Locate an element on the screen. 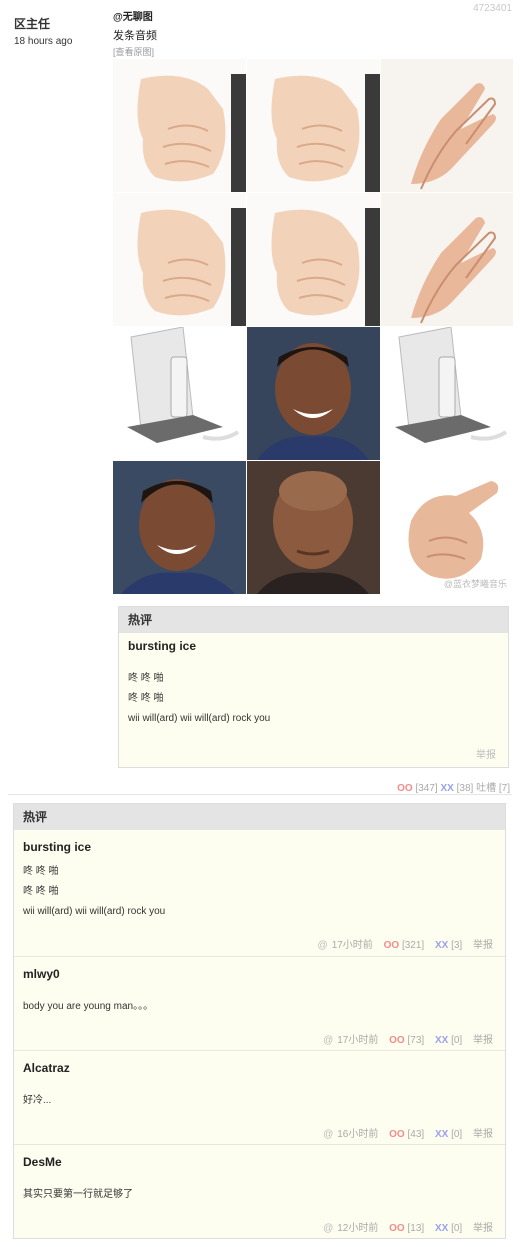  post-vote-bar: OO [347] XX [38] 吐槽 [7] is located at coordinates (453, 786).